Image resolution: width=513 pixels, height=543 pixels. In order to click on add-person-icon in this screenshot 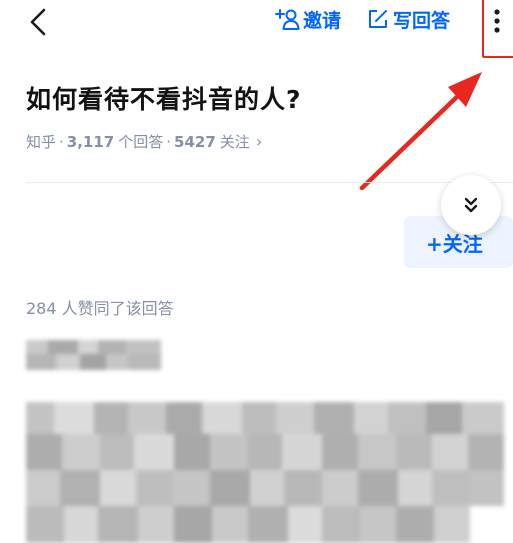, I will do `click(287, 19)`.